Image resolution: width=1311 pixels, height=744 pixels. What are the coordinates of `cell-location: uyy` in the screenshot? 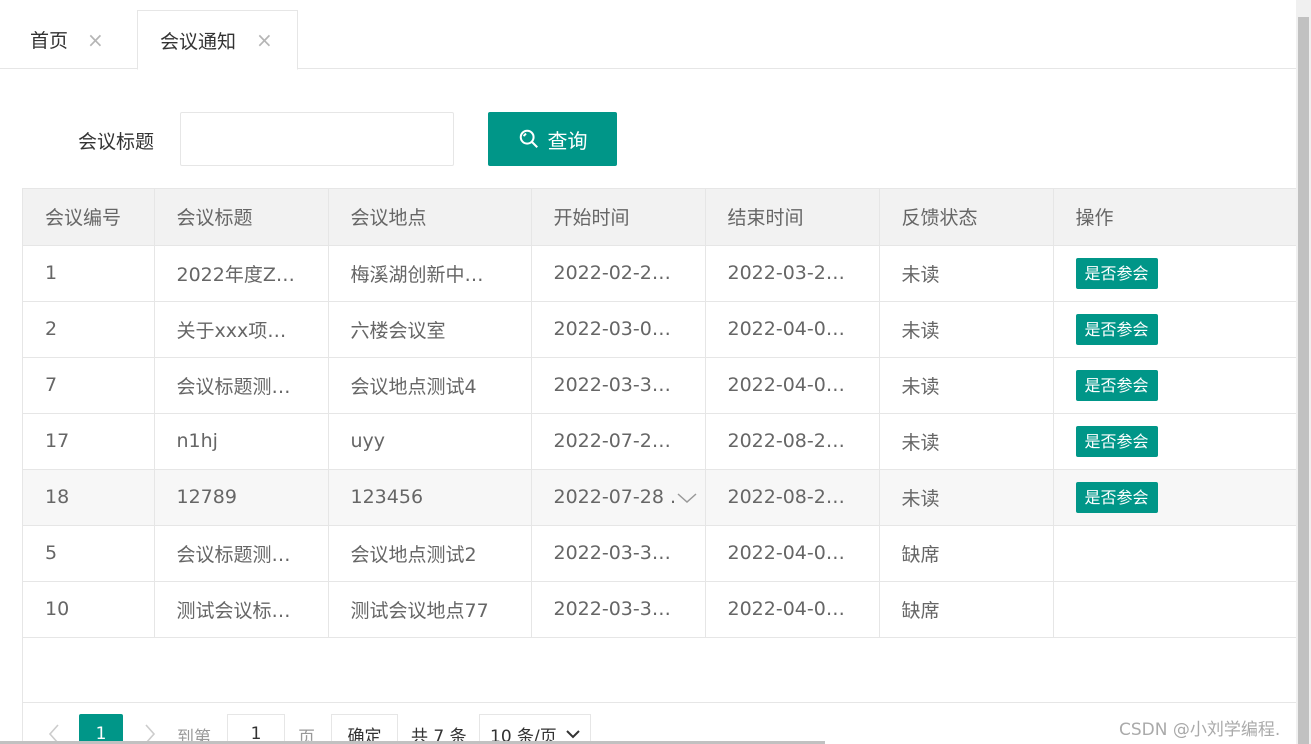 It's located at (430, 441).